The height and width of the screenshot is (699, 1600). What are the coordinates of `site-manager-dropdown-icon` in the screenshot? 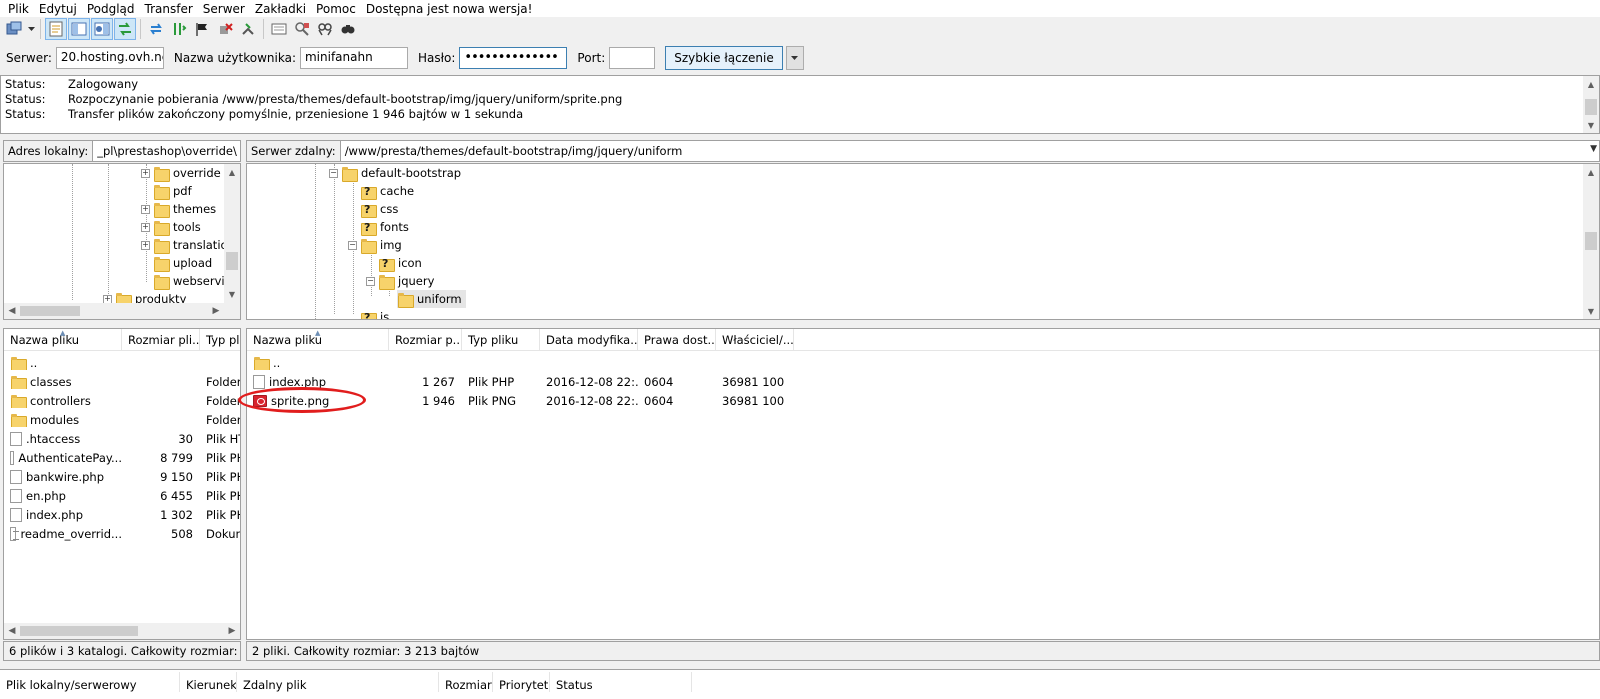 It's located at (31, 29).